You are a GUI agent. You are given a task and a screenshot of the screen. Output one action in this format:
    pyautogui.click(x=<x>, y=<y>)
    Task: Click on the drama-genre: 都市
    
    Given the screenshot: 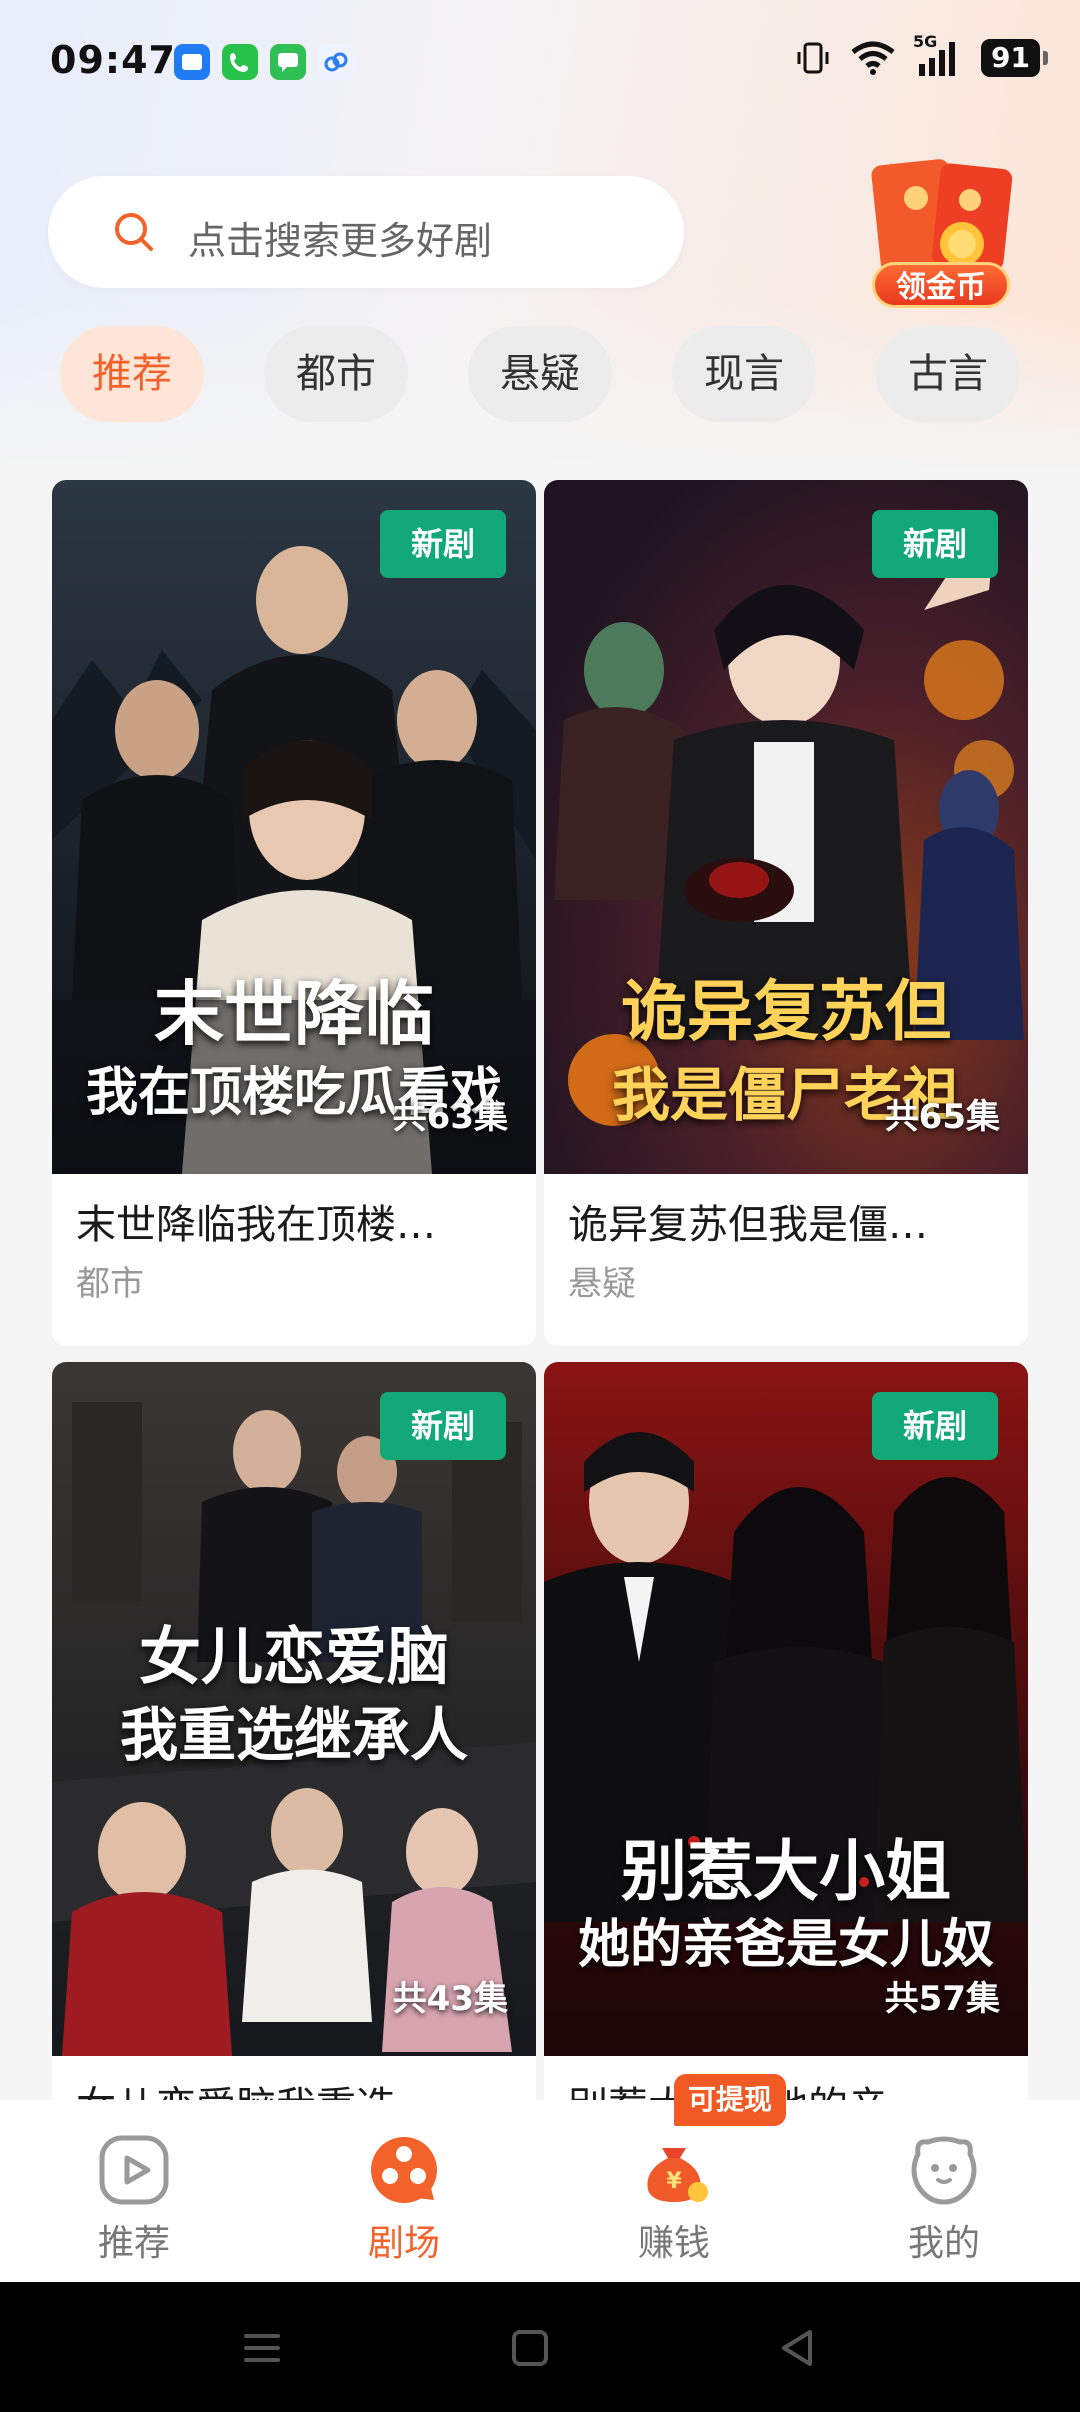 What is the action you would take?
    pyautogui.click(x=110, y=1284)
    